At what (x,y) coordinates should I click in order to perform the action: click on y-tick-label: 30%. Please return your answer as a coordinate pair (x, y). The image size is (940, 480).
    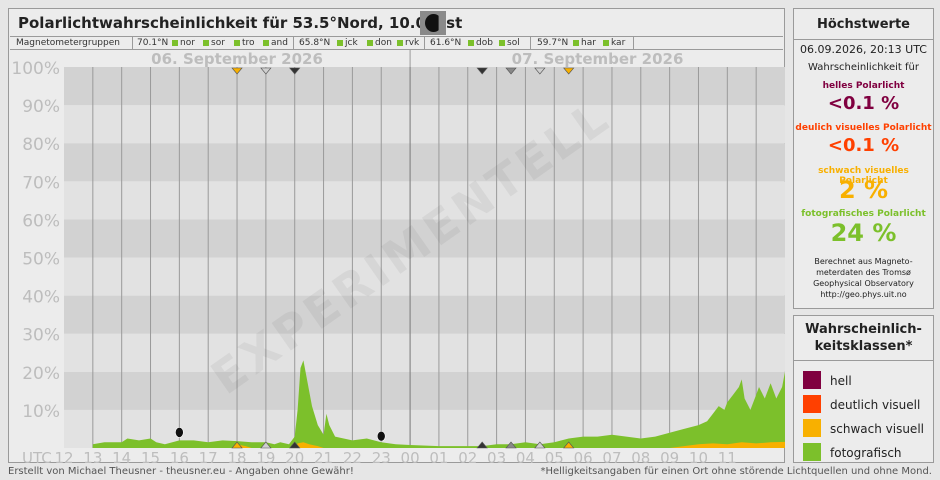
    Looking at the image, I should click on (41, 336).